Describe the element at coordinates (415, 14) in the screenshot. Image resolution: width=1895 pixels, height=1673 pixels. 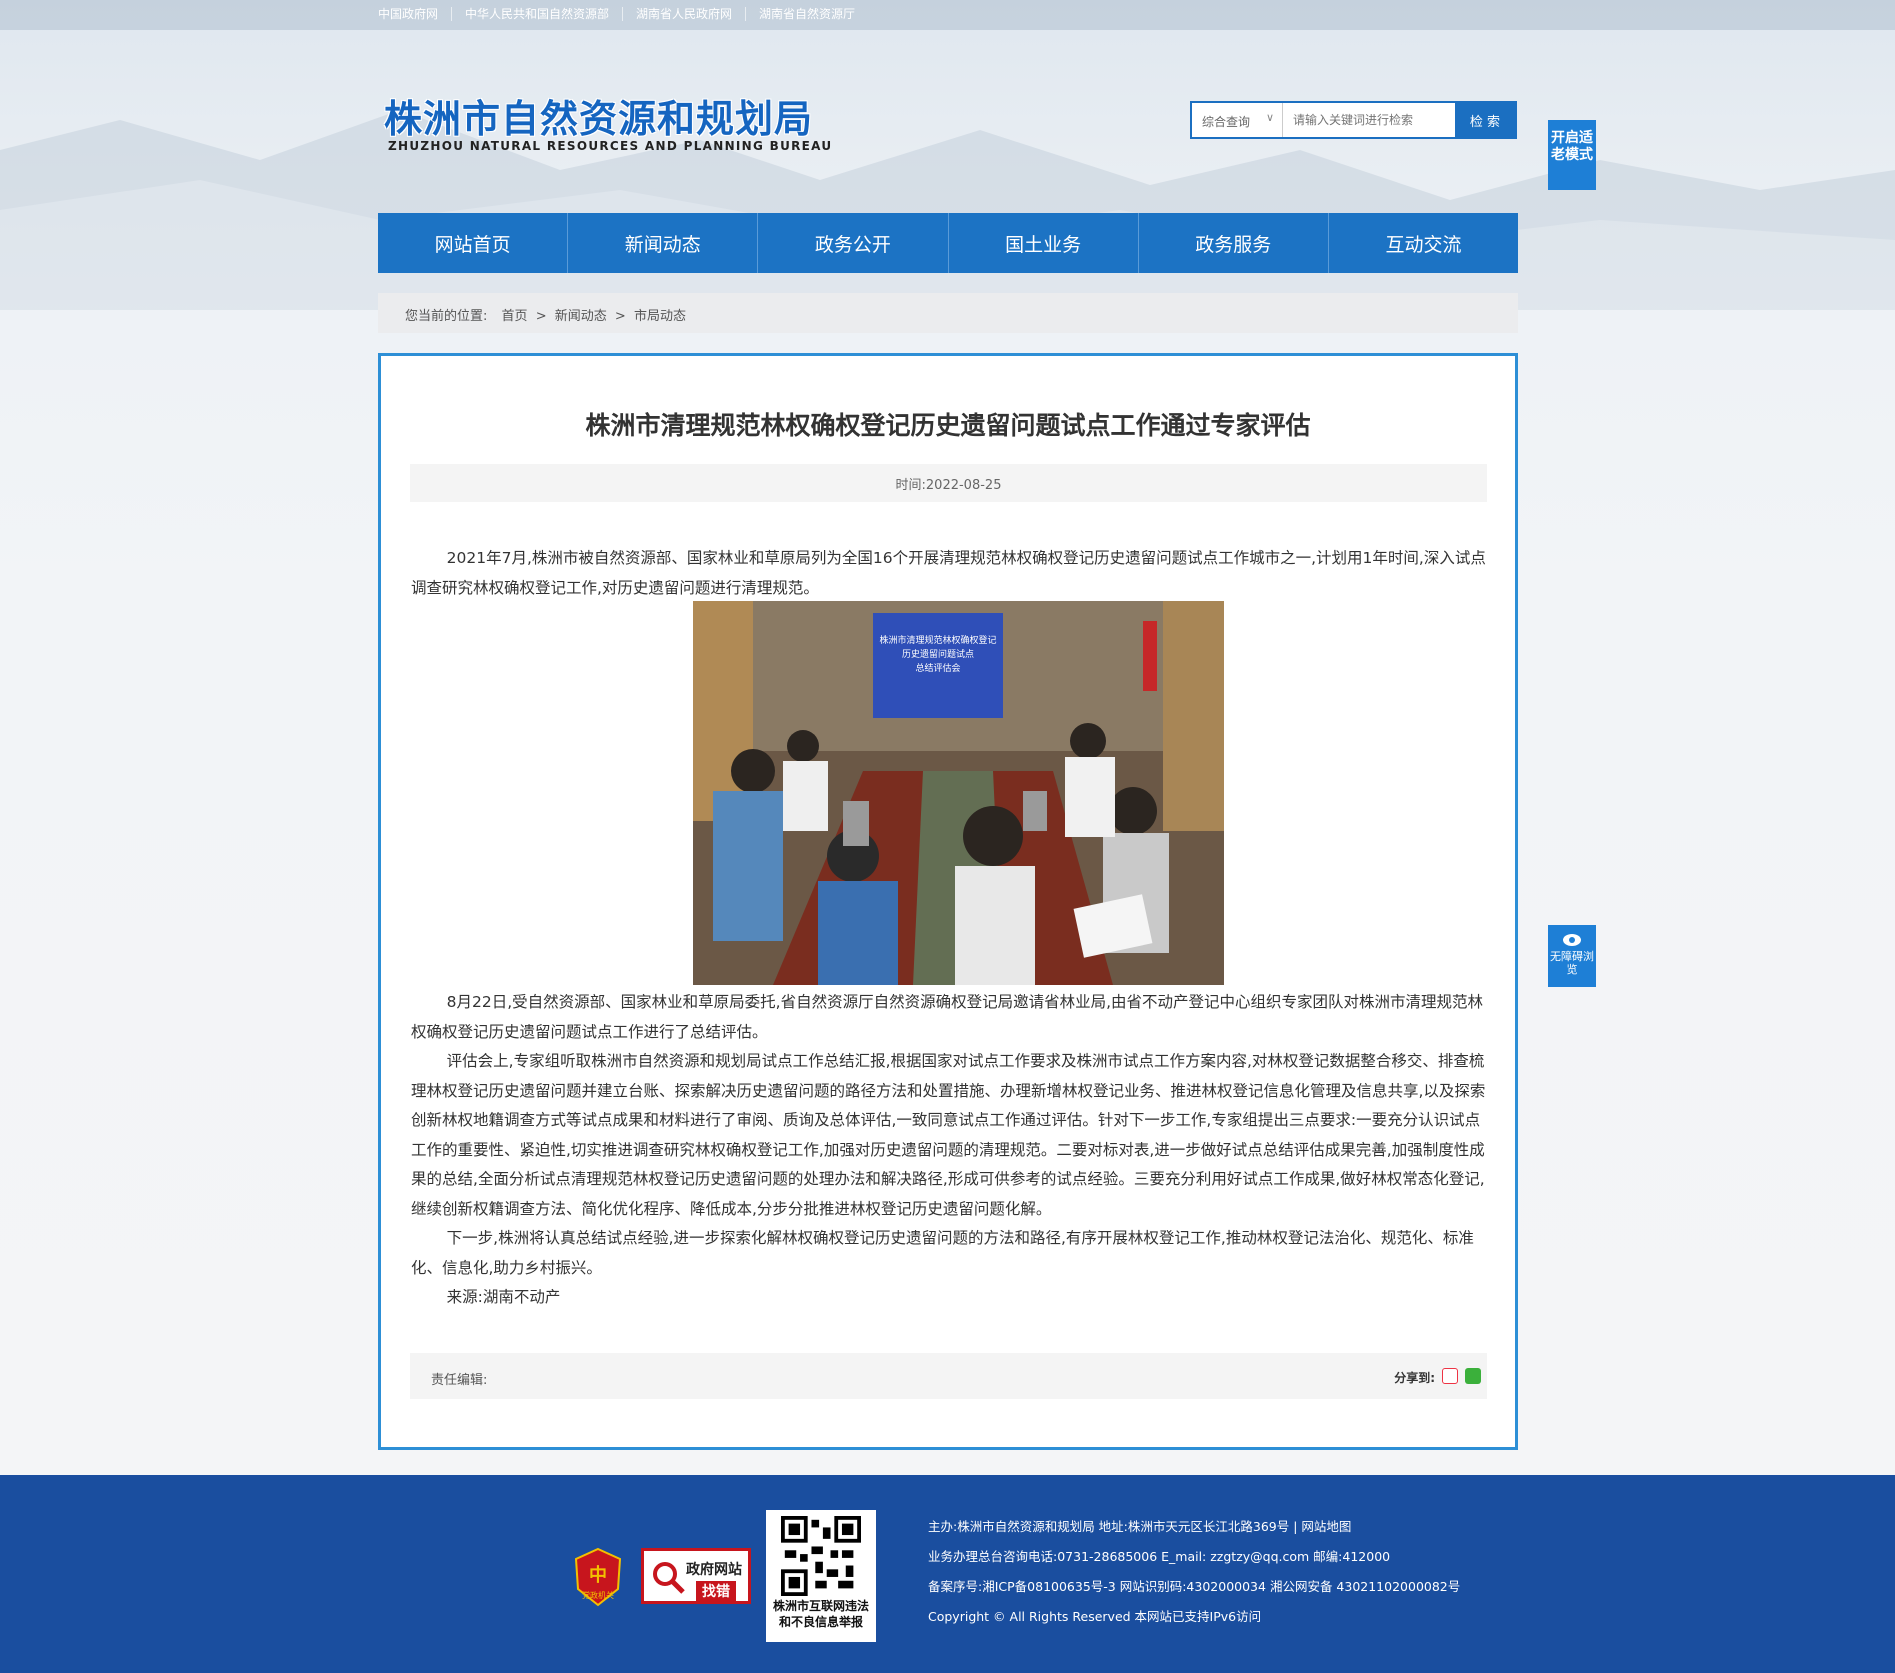
I see `top-link-gov: 中国政府网` at that location.